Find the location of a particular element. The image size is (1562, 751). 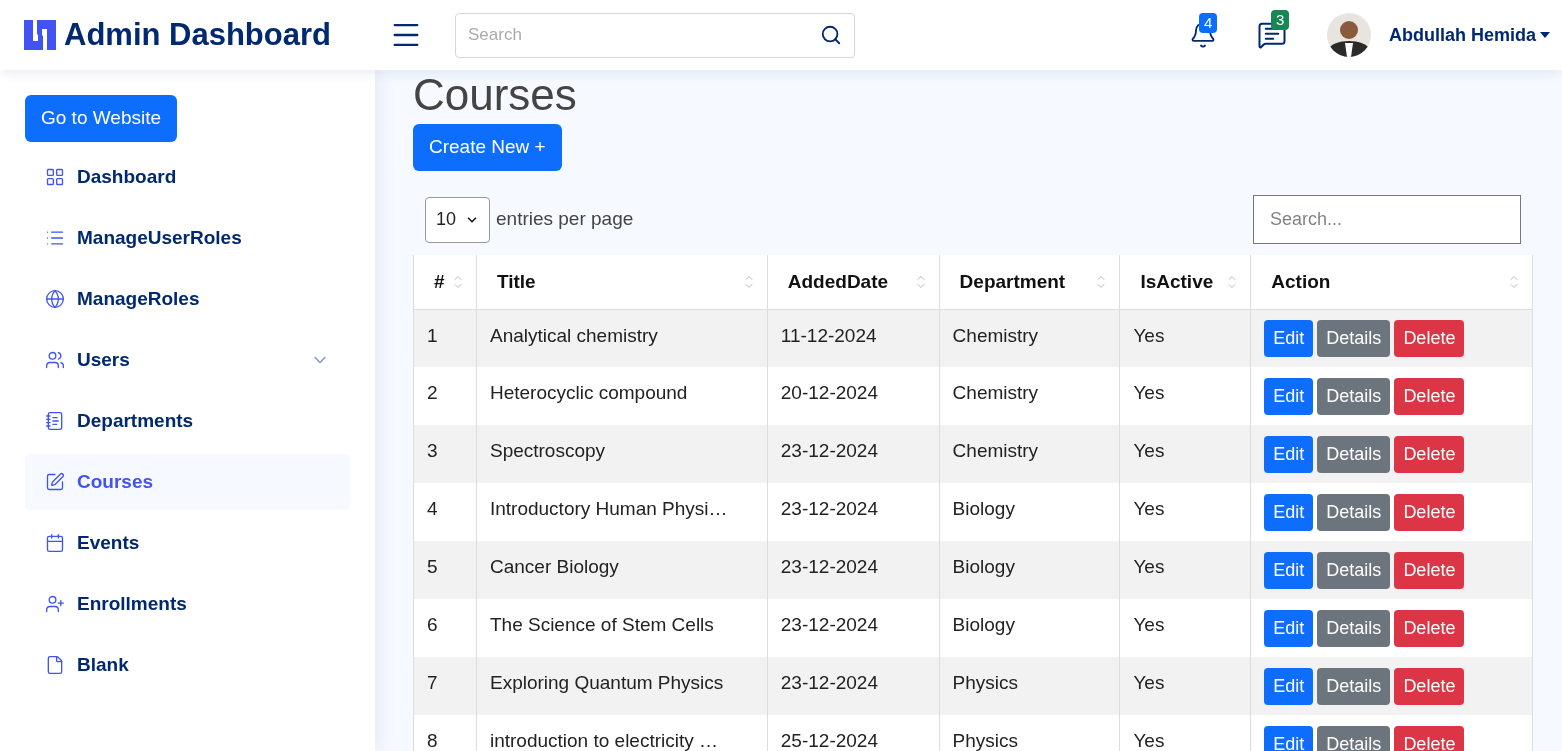

table-cell: Physics is located at coordinates (1029, 733).